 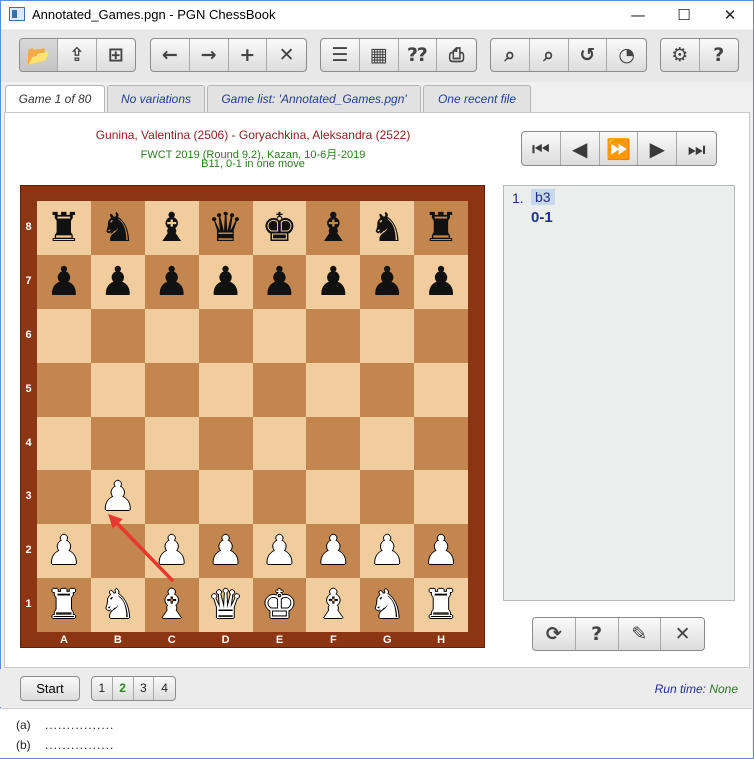 I want to click on square-d1: ♛, so click(x=225, y=605).